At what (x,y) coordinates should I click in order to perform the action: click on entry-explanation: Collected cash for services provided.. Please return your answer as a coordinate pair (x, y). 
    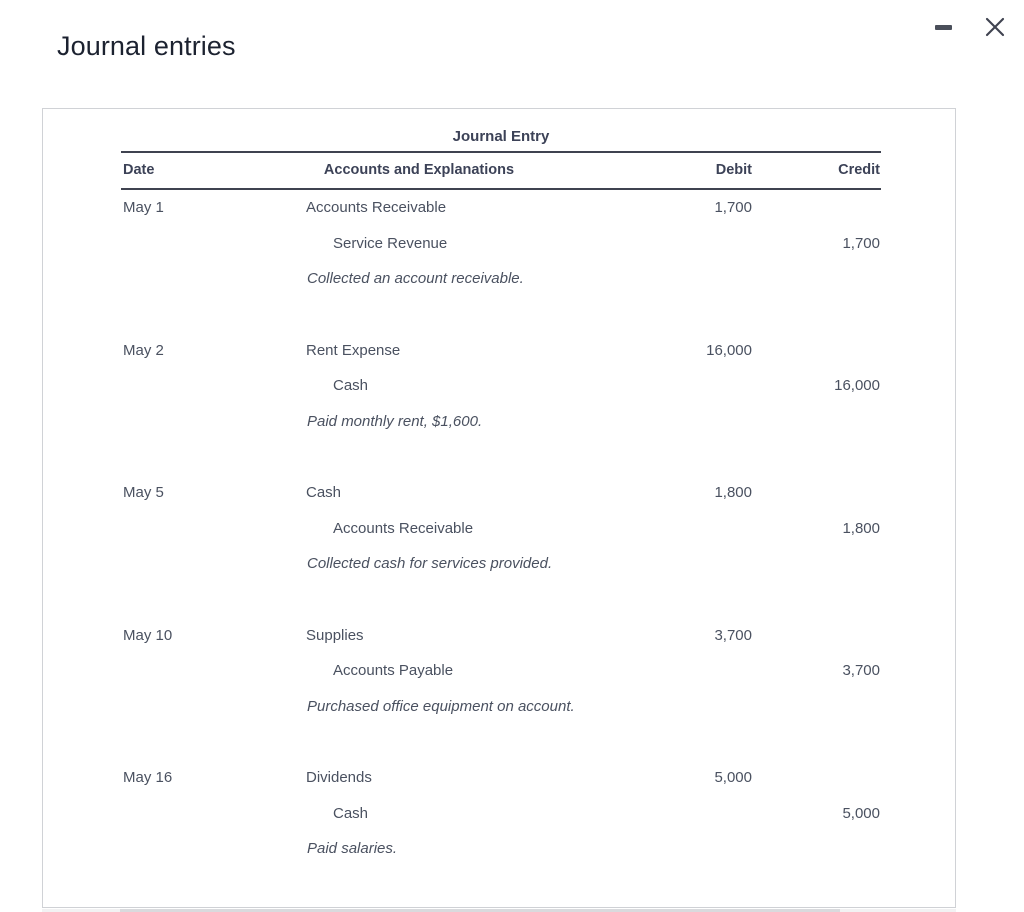
    Looking at the image, I should click on (430, 563).